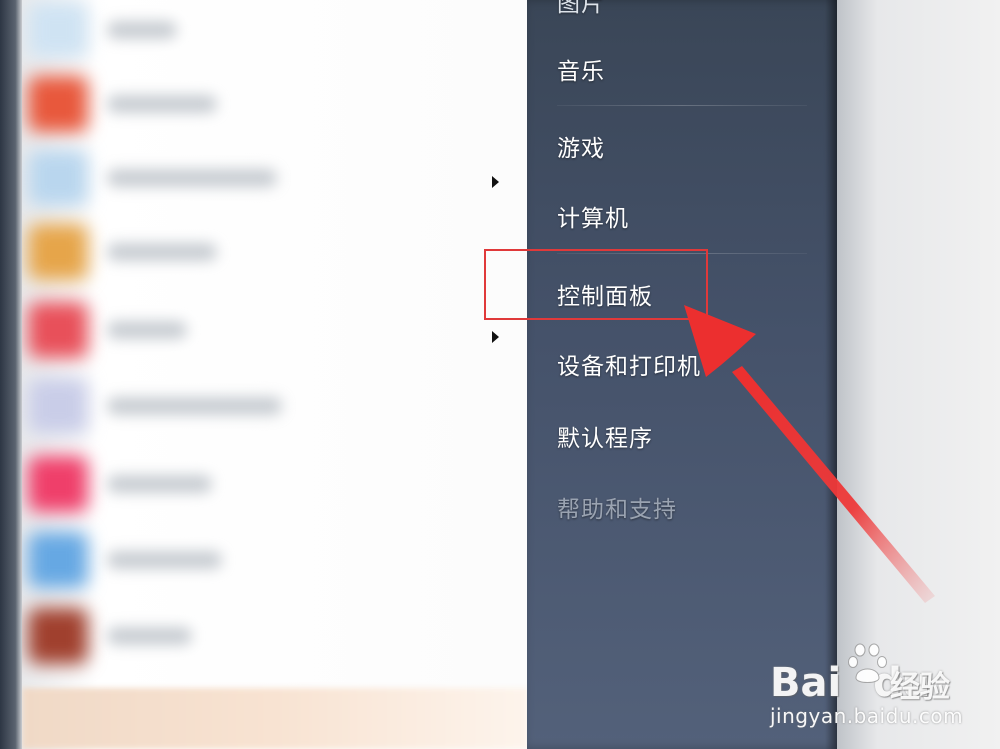 The width and height of the screenshot is (1000, 749). I want to click on menu-item-pictures: 图片, so click(581, 9).